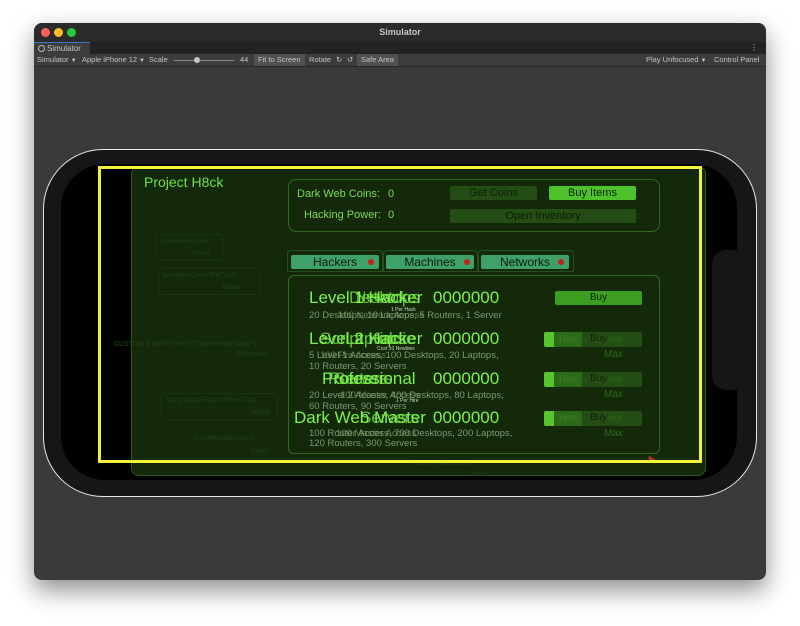 This screenshot has width=800, height=626. I want to click on tab-simulator: Simulator, so click(62, 48).